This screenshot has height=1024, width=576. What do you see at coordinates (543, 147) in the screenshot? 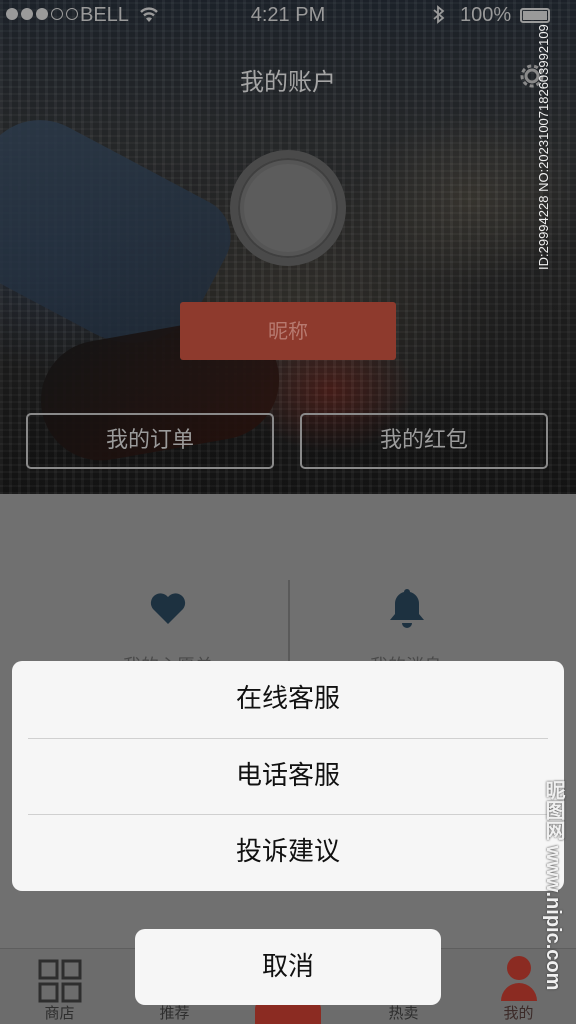
I see `watermark-id: ID:29994228 NO:20231007182603992109` at bounding box center [543, 147].